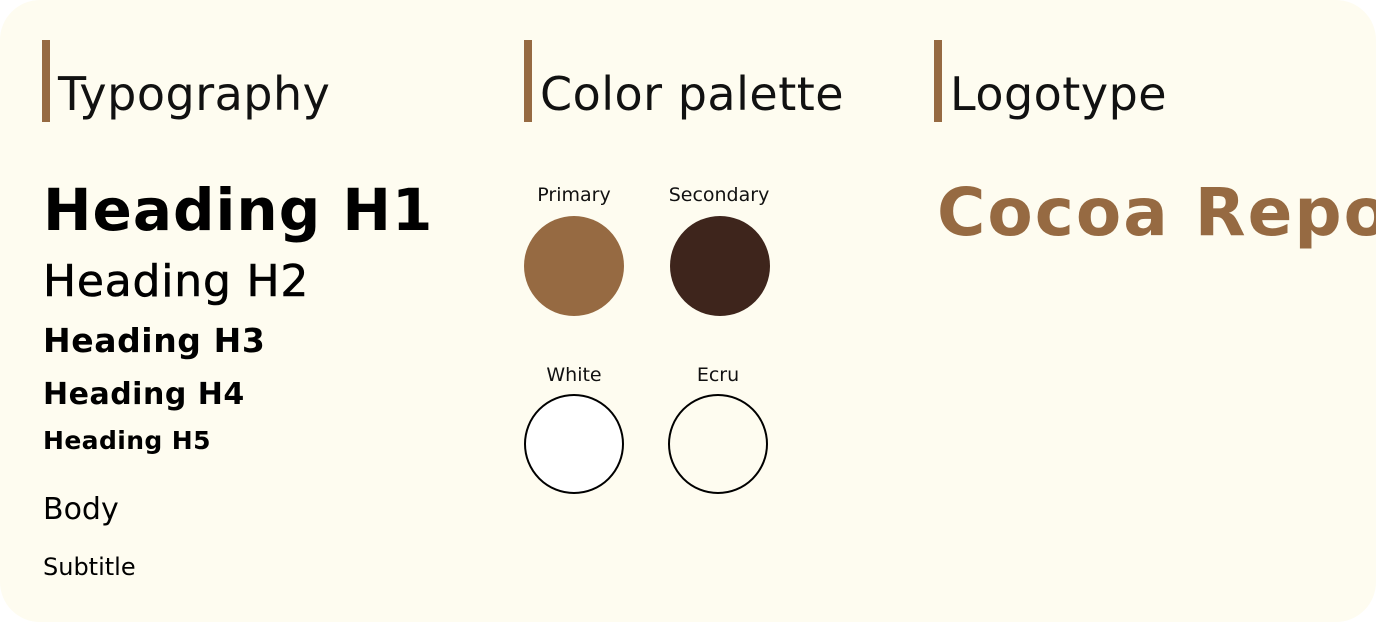  Describe the element at coordinates (719, 195) in the screenshot. I see `swatch-label-secondary: Secondary` at that location.